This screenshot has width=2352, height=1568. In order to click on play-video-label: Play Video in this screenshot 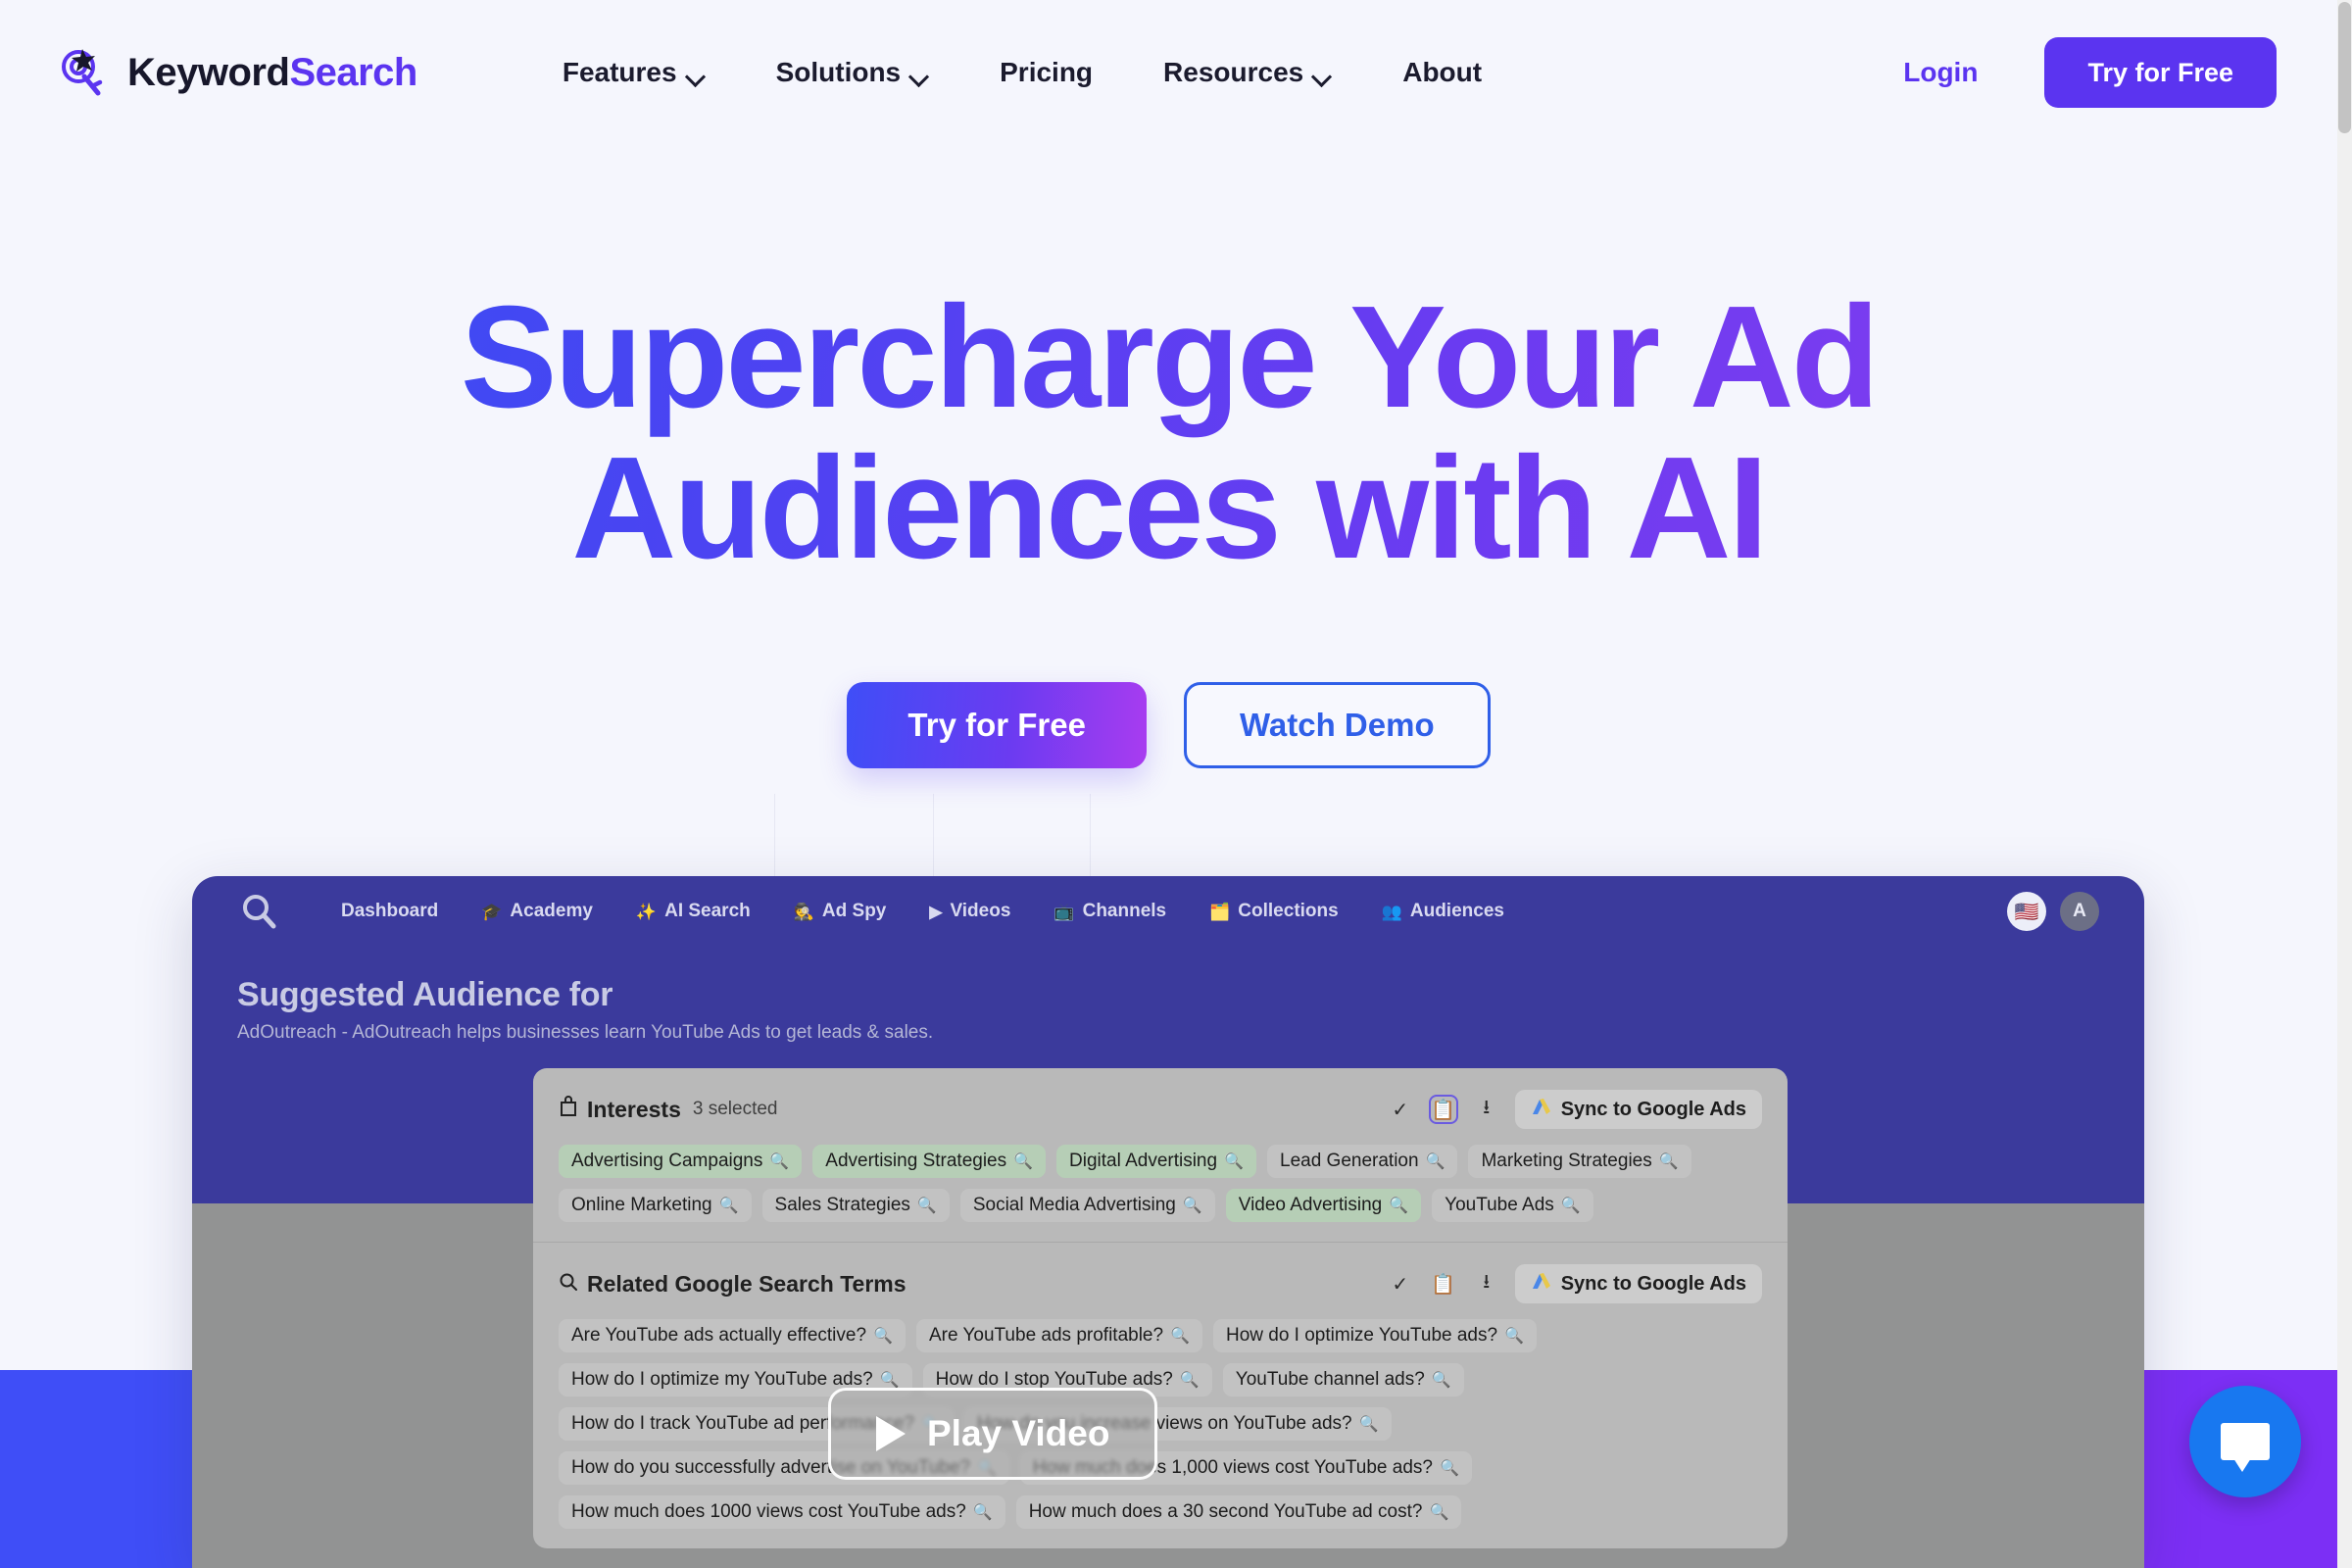, I will do `click(1018, 1433)`.